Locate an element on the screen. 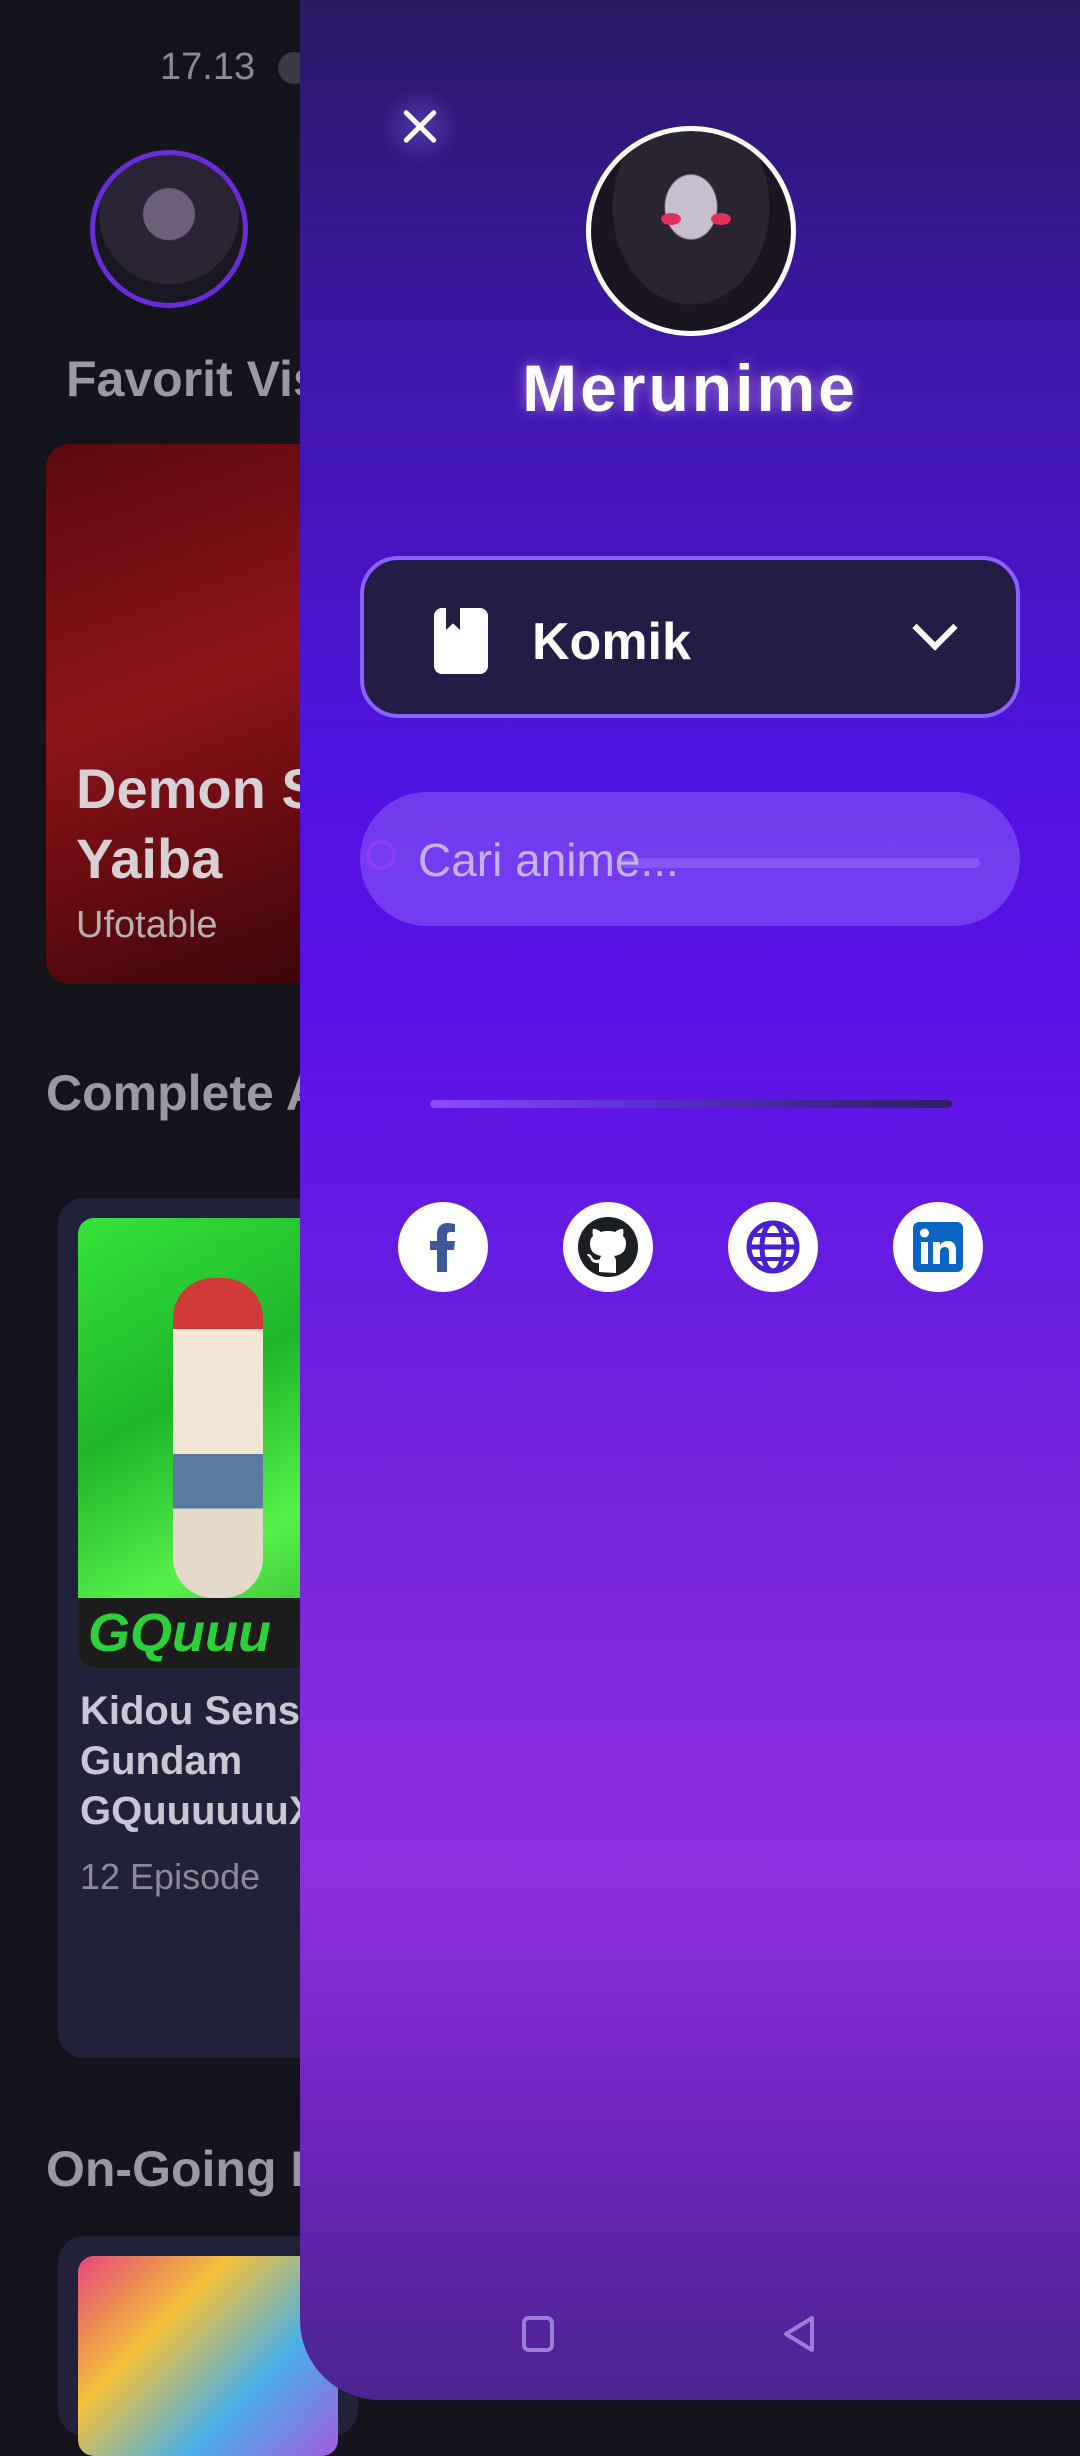 The width and height of the screenshot is (1080, 2456). mode-select: Komik is located at coordinates (690, 637).